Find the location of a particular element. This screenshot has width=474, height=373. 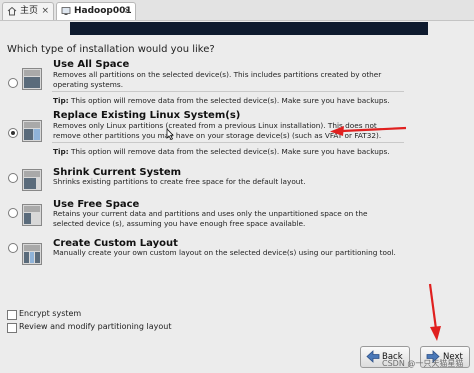

tab-hadoop001: Hadoop001 × is located at coordinates (96, 11).